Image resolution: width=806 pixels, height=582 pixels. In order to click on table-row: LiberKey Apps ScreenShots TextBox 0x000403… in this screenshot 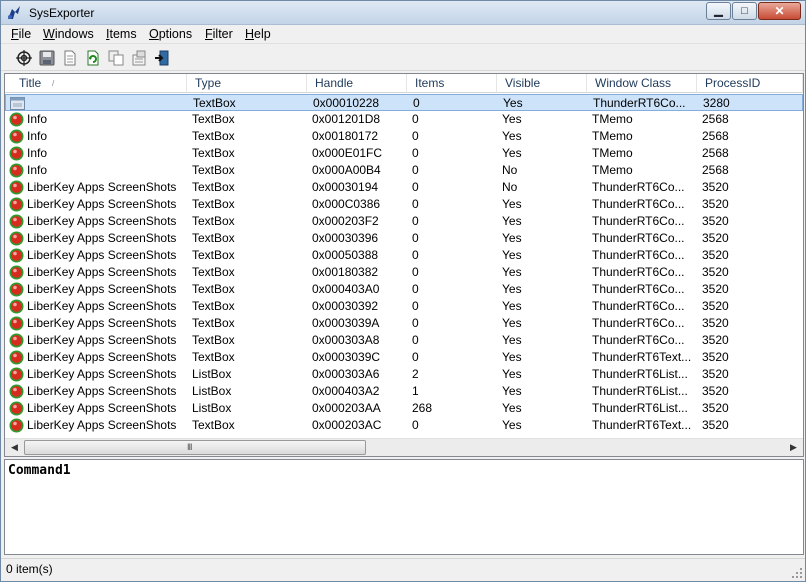, I will do `click(404, 289)`.